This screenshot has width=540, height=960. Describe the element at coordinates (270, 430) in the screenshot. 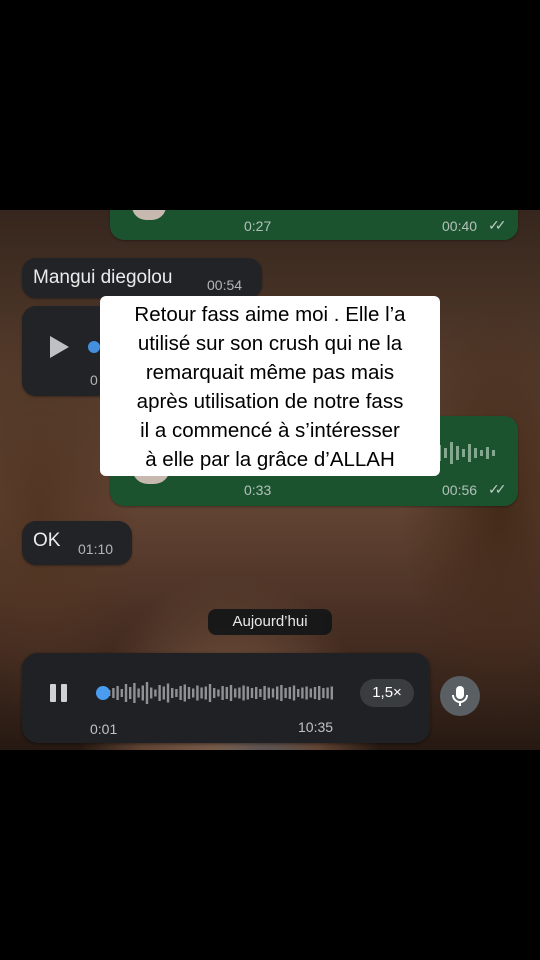

I see `caption-line: il a commencé à s’intéresser` at that location.